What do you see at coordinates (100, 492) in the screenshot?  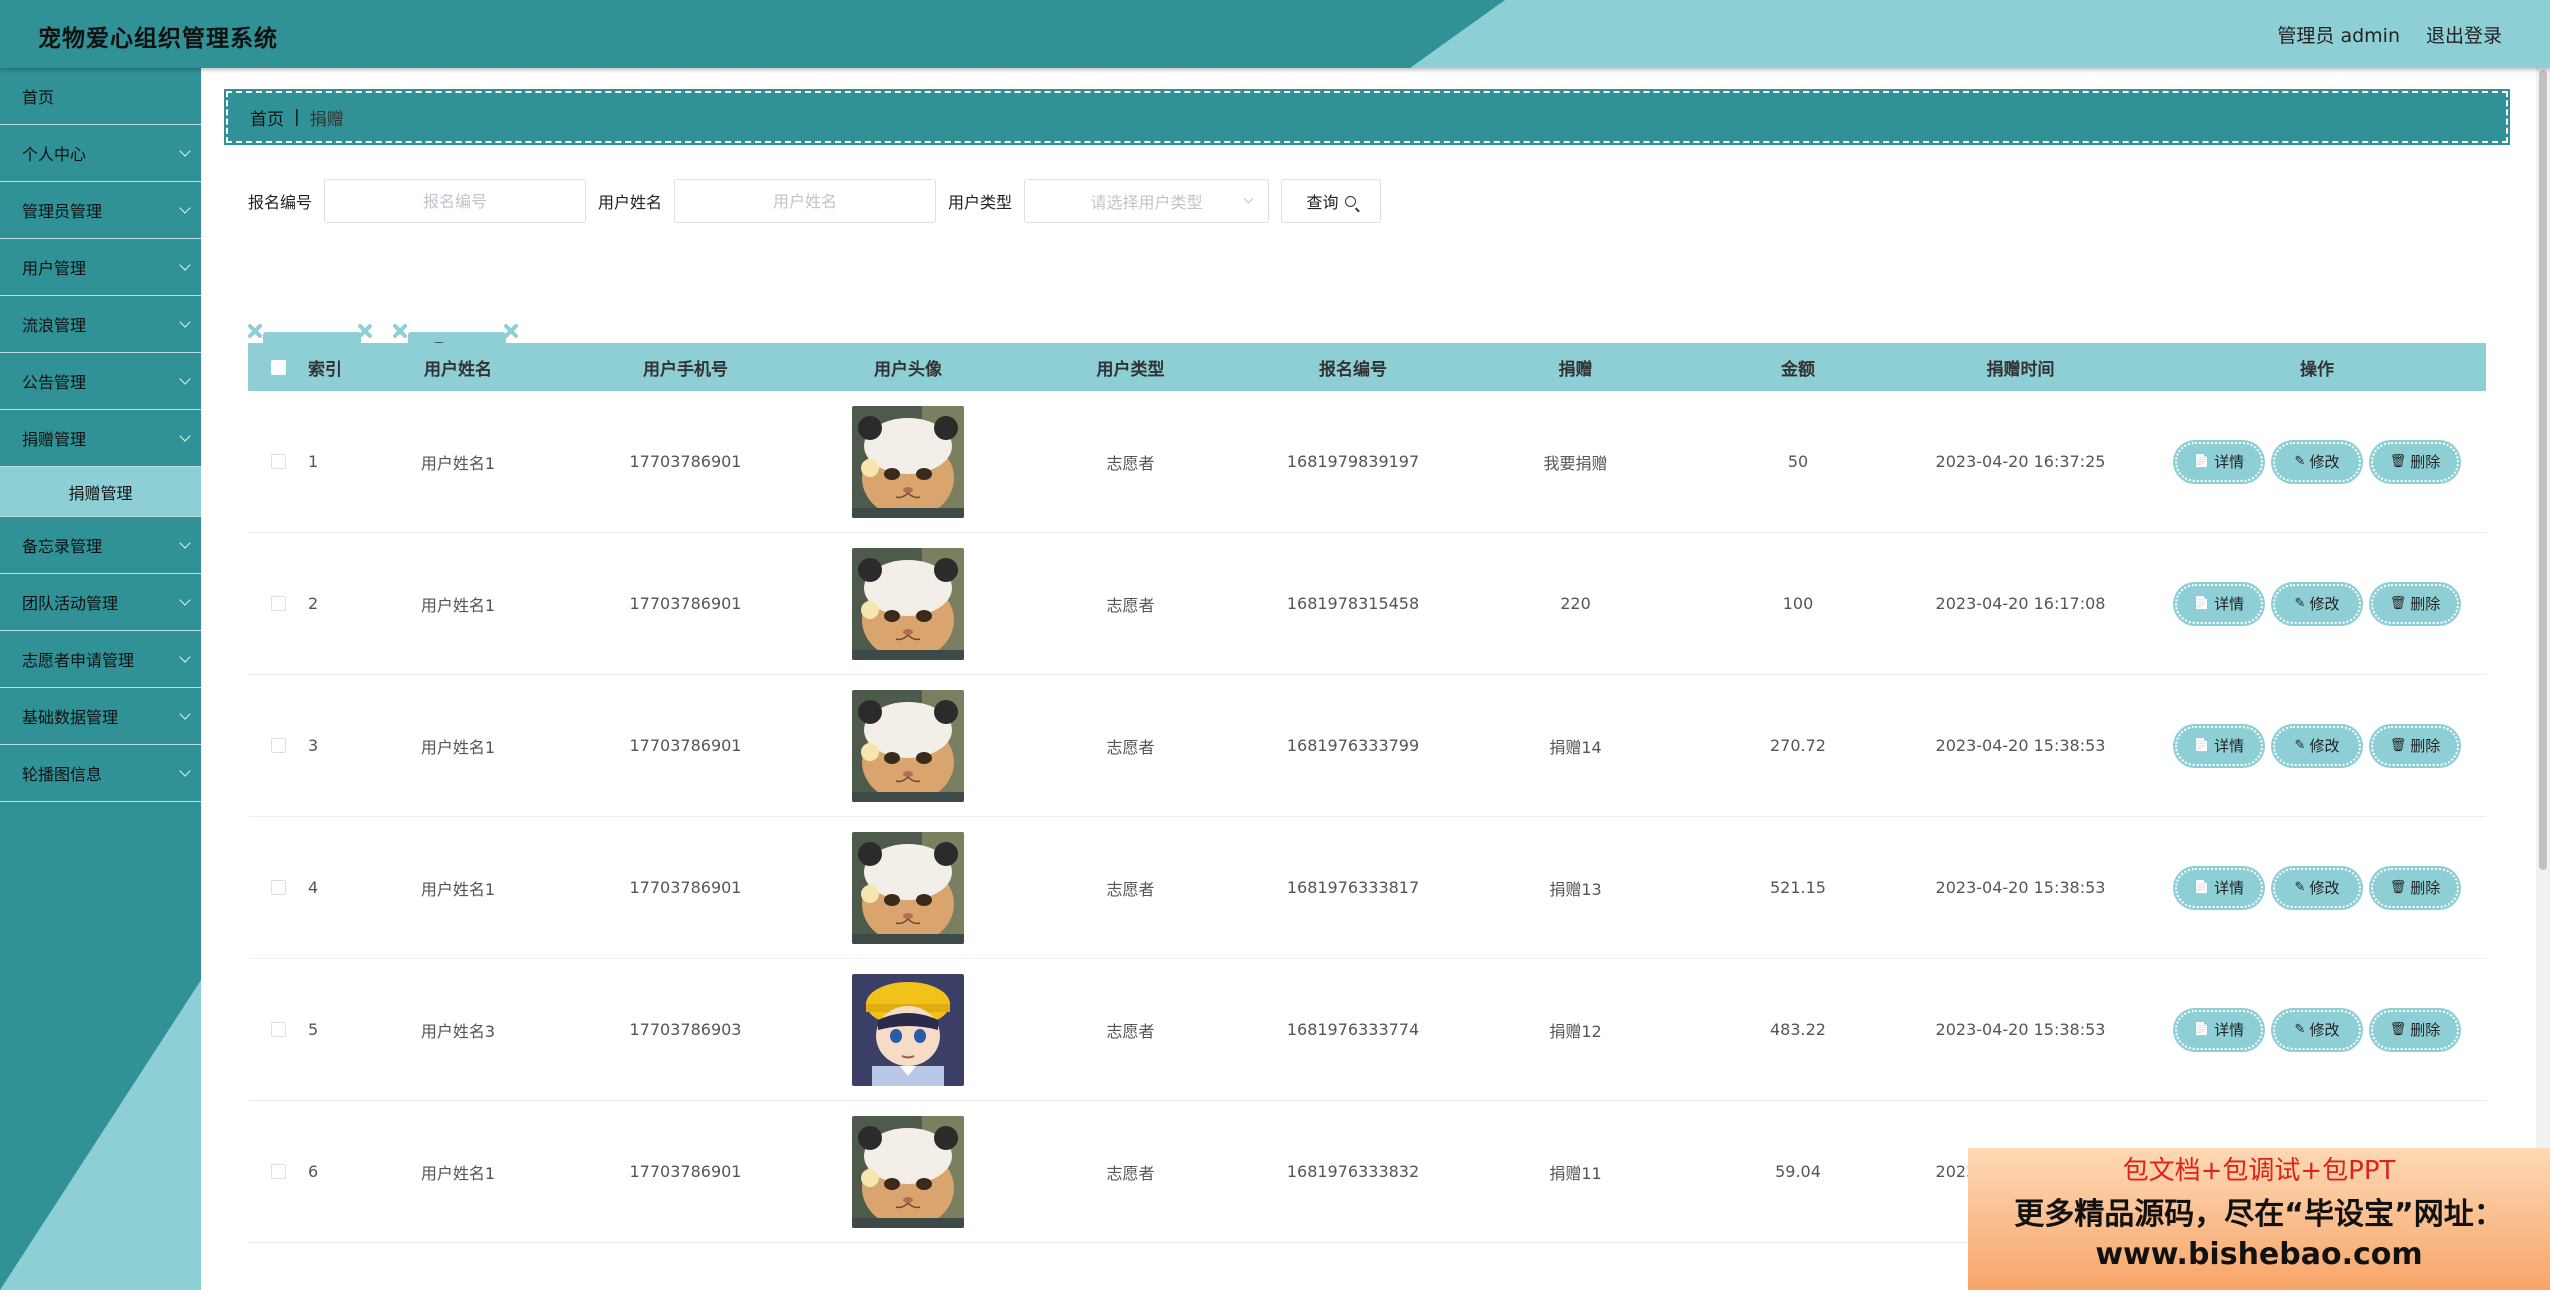 I see `sidebar-subitem-active: 捐赠管理` at bounding box center [100, 492].